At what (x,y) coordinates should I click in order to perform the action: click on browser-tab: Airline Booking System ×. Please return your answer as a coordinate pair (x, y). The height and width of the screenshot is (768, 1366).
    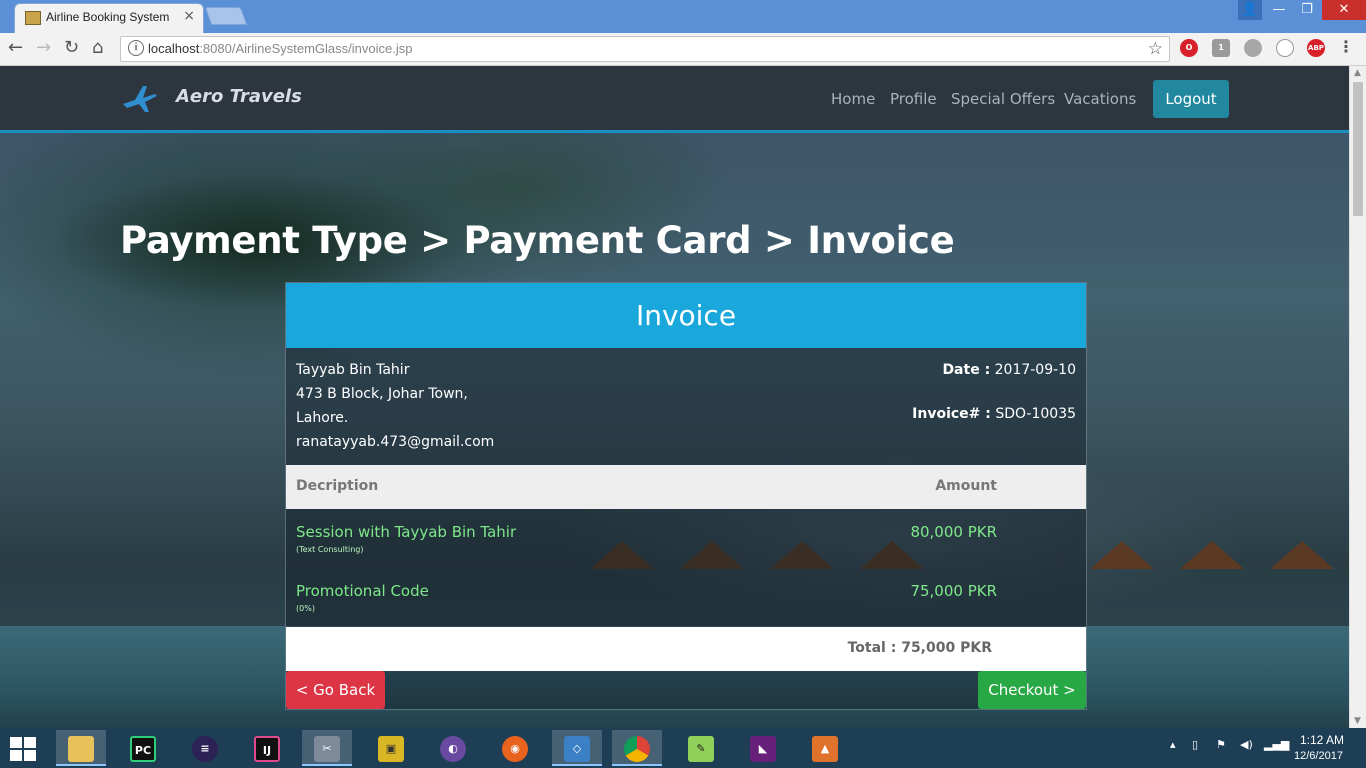
    Looking at the image, I should click on (109, 18).